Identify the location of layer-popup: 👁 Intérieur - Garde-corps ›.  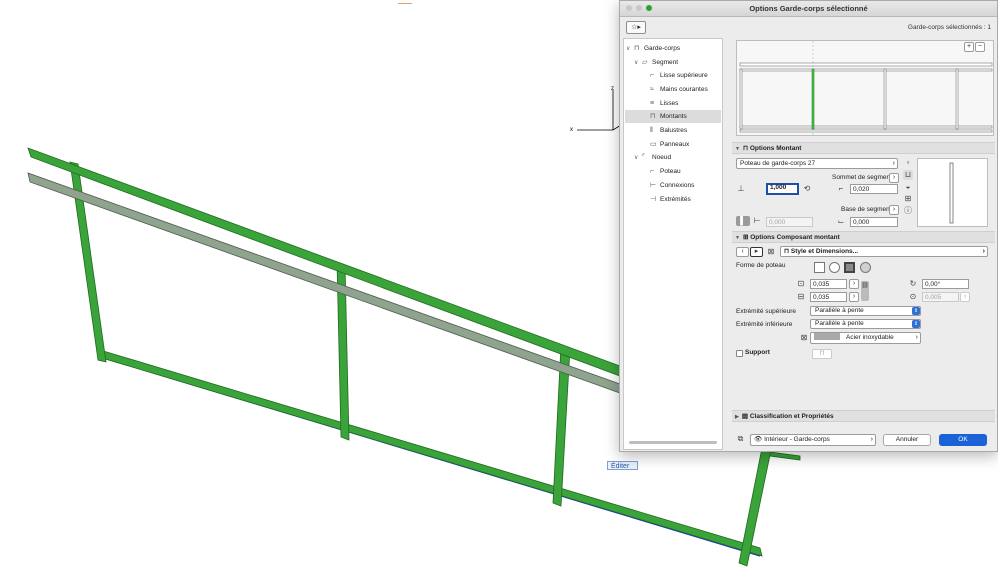
(813, 440).